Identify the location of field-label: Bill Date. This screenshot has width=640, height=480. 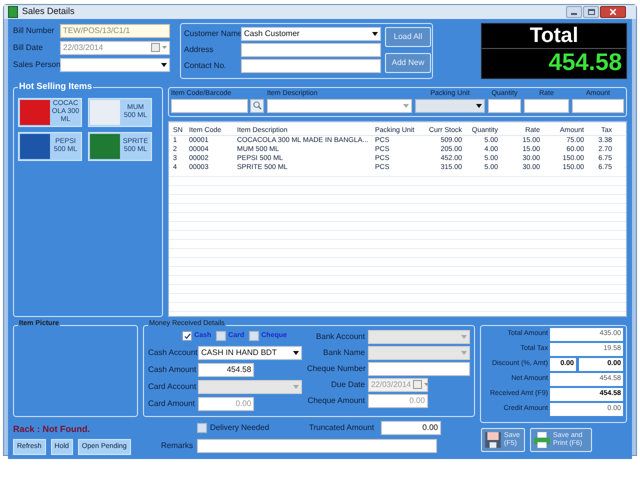
(28, 48).